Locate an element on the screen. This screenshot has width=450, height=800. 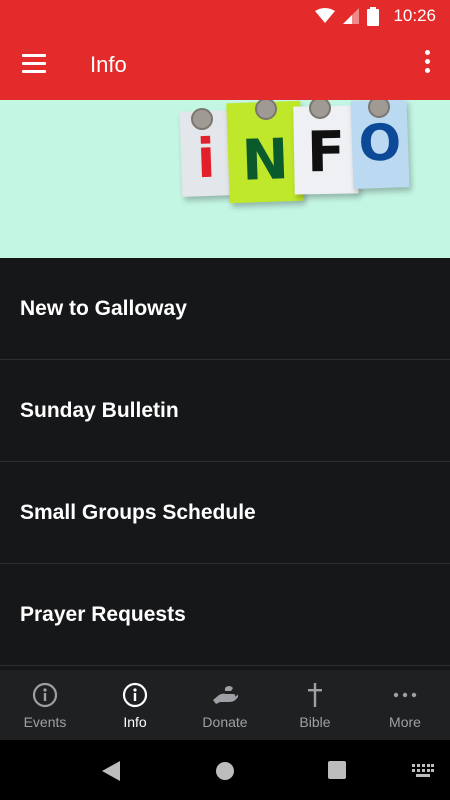
menu-item-small-groups-schedule: Small Groups Schedule is located at coordinates (225, 513).